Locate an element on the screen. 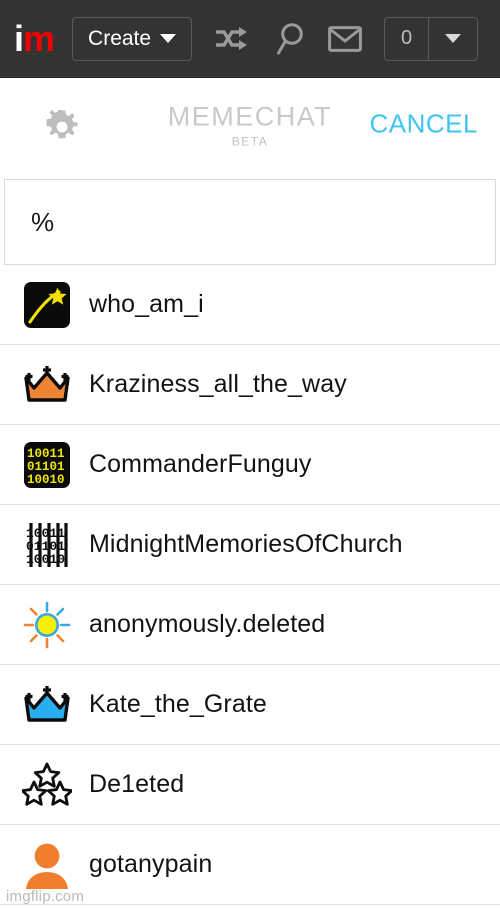  orange-crown-avatar is located at coordinates (47, 385).